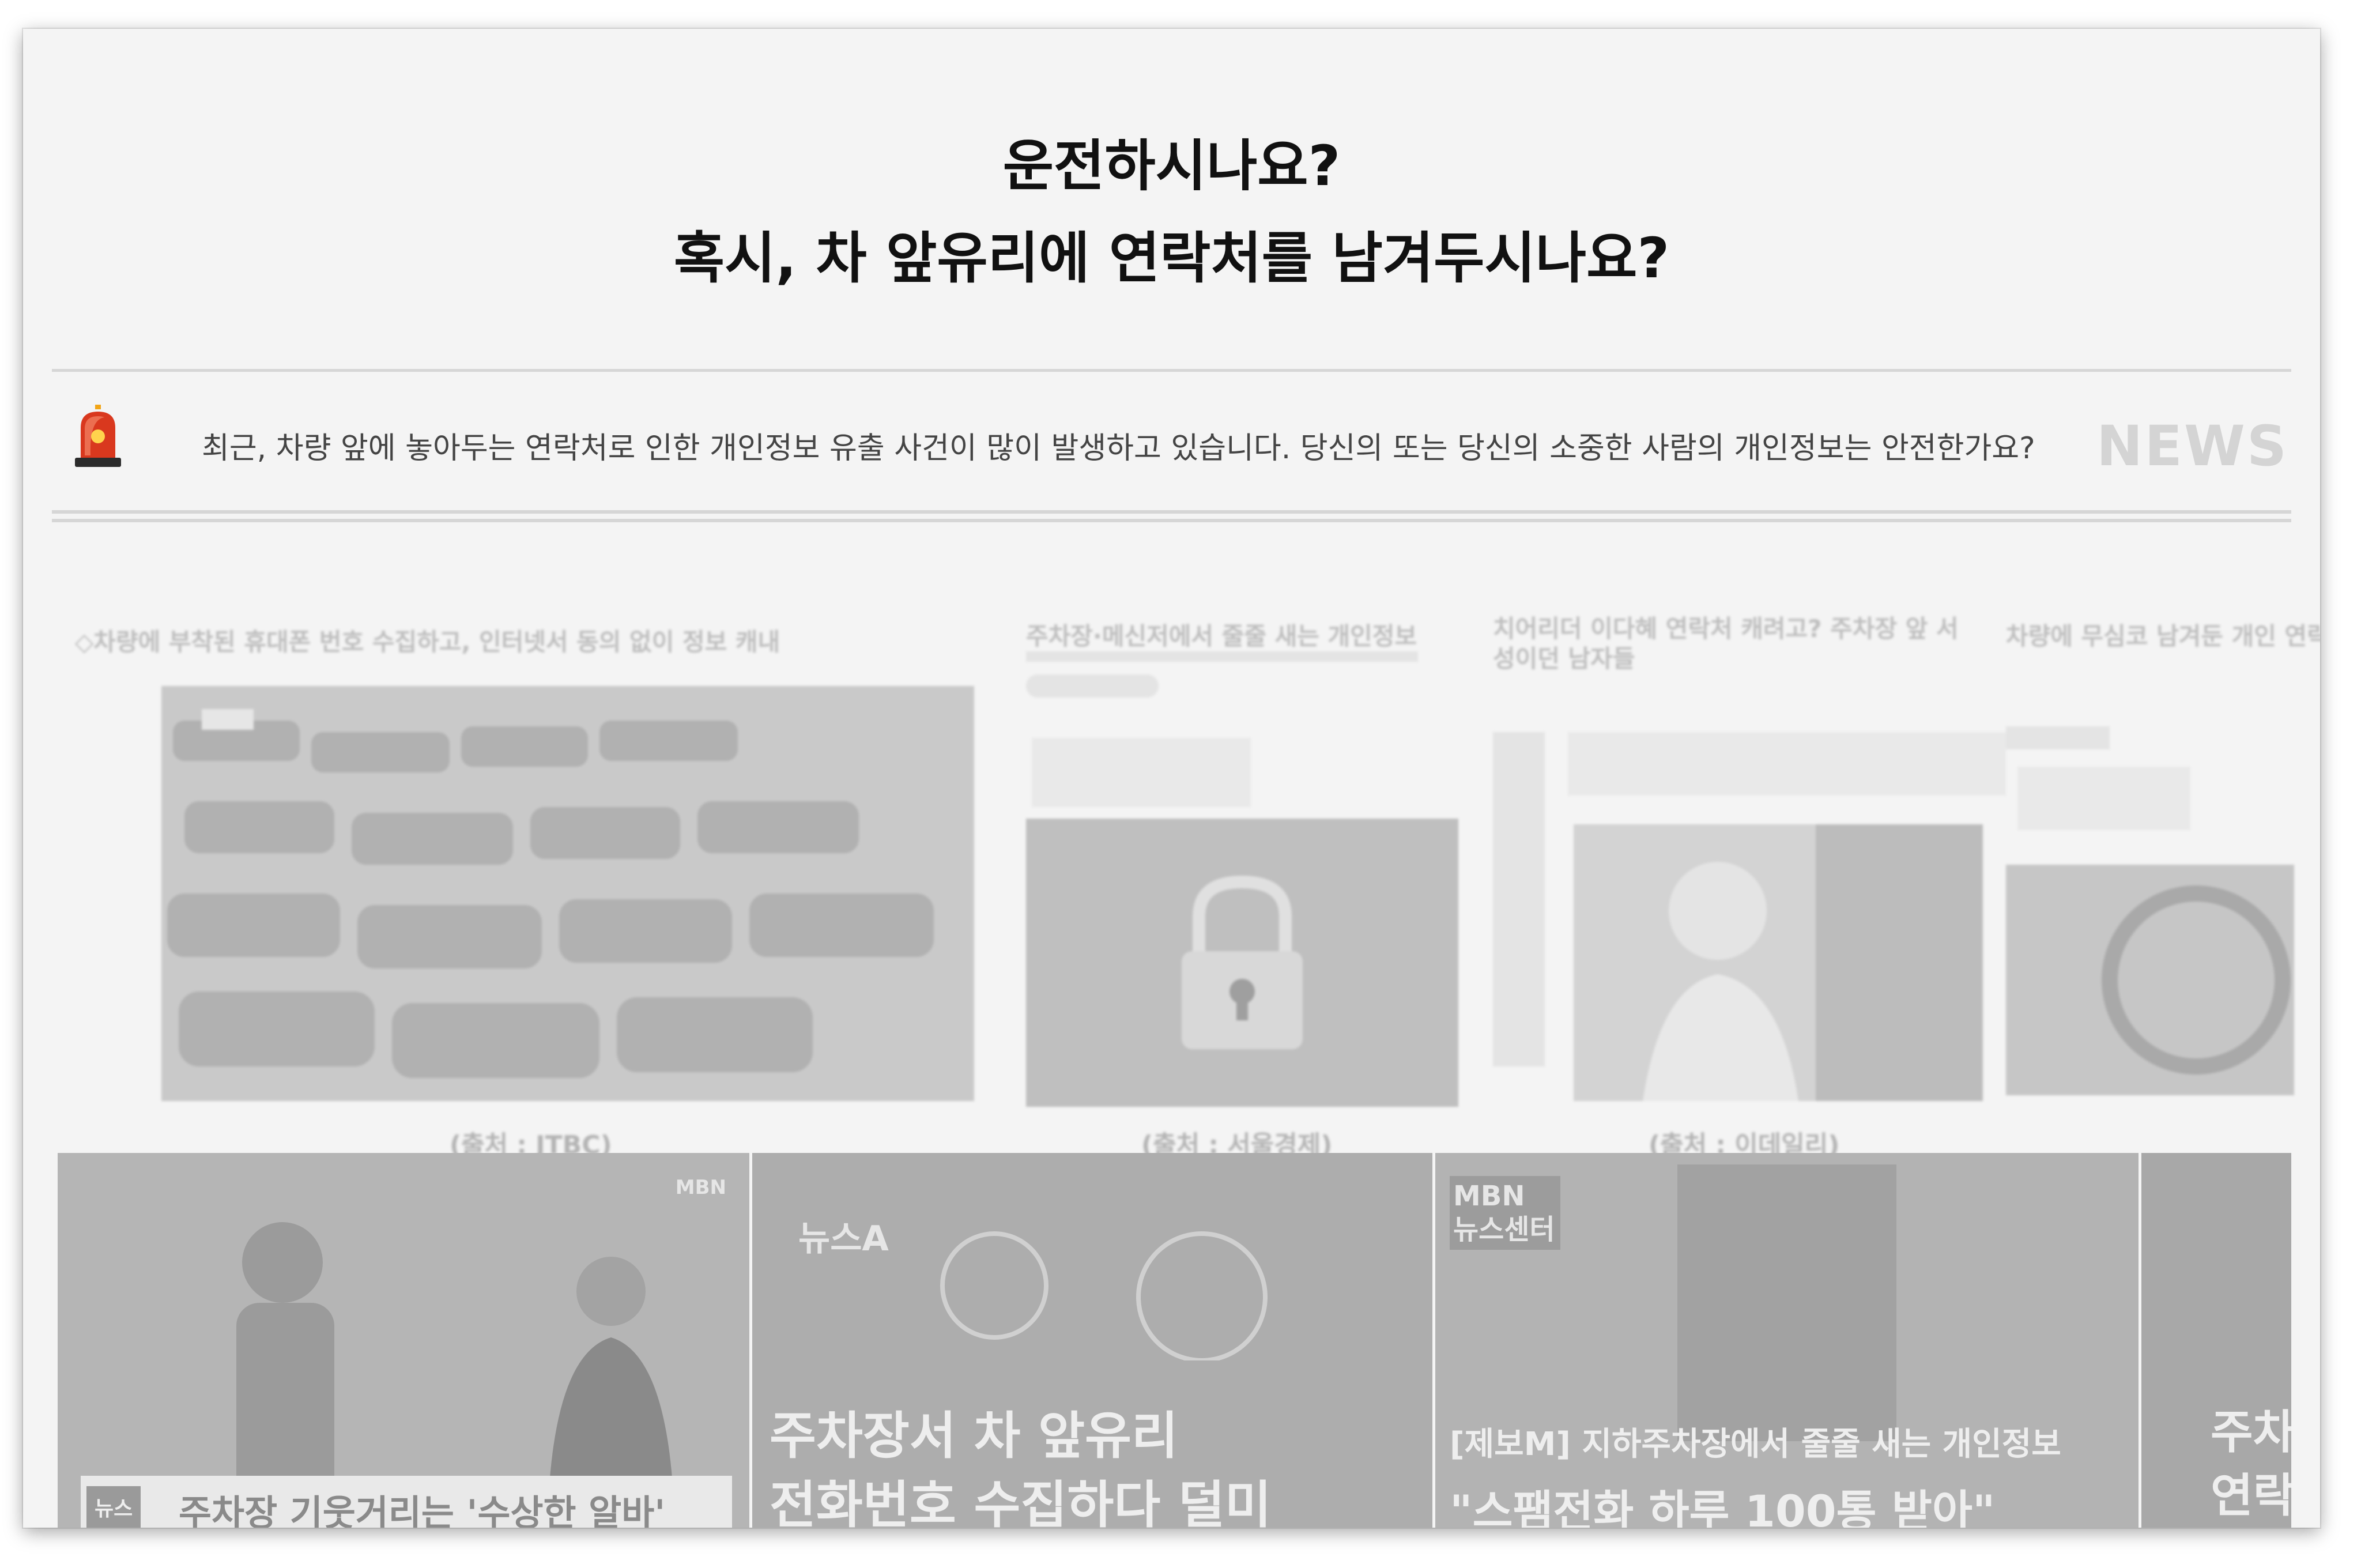 This screenshot has height=1568, width=2361. What do you see at coordinates (98, 436) in the screenshot?
I see `siren-icon` at bounding box center [98, 436].